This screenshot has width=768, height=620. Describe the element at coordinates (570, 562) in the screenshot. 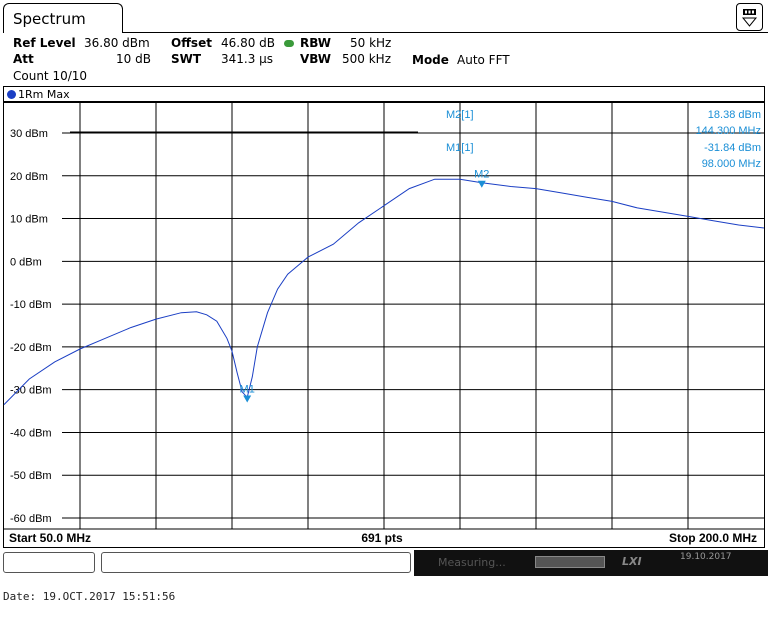

I see `measuring-progress` at that location.